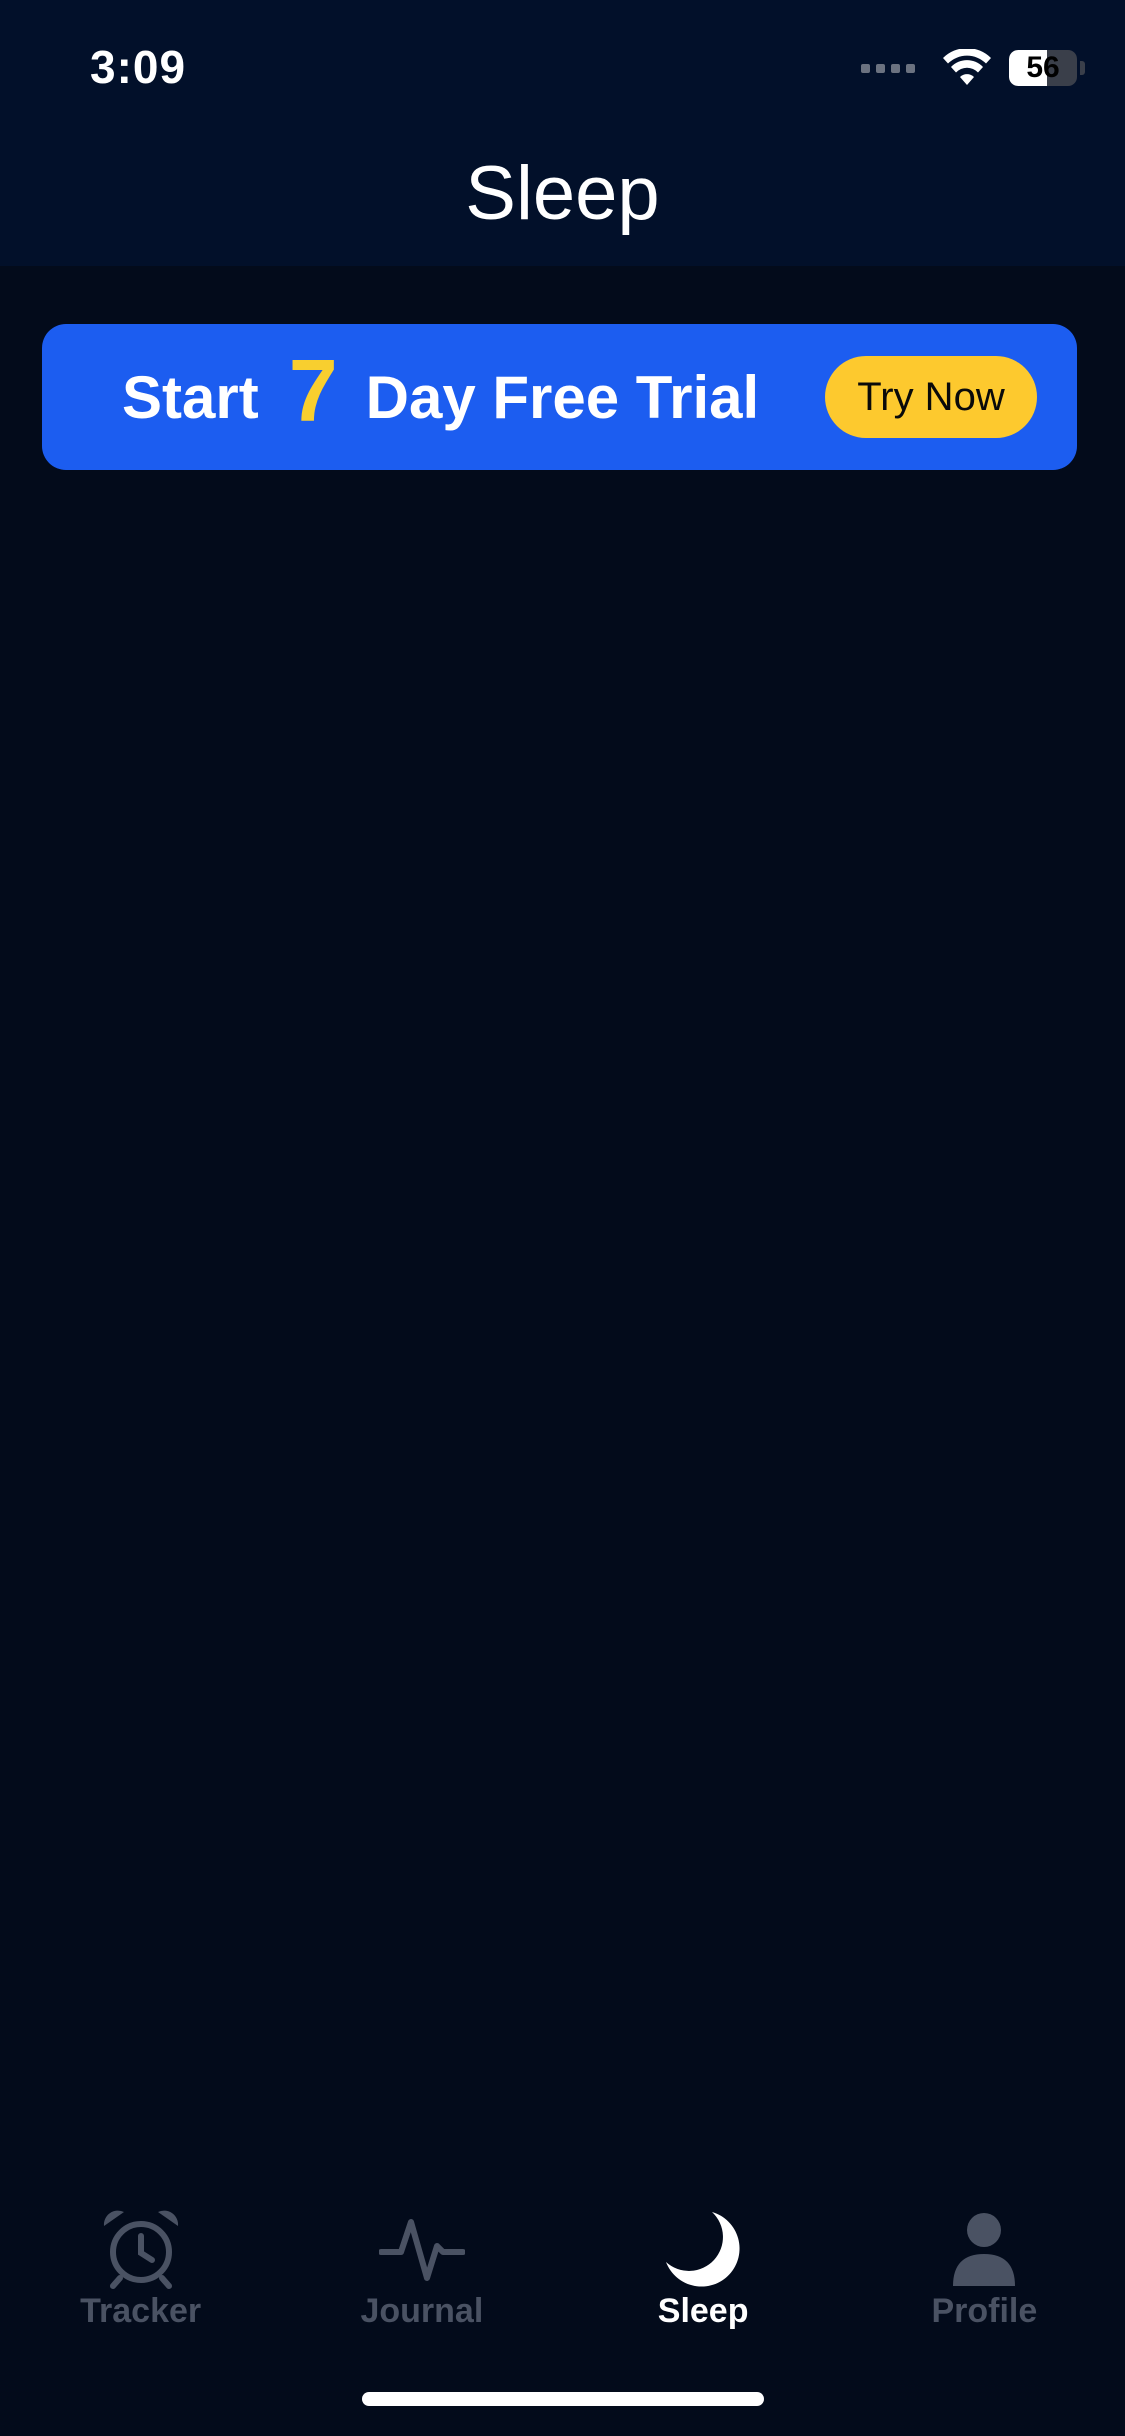 This screenshot has width=1125, height=2436. I want to click on tab-tracker: Tracker, so click(140, 2270).